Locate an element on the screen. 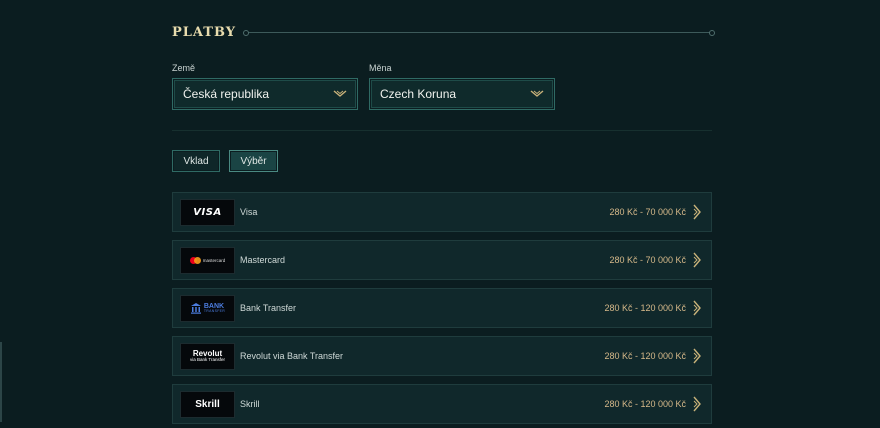  revolut-logo: Revolut via Bank Transfer is located at coordinates (207, 356).